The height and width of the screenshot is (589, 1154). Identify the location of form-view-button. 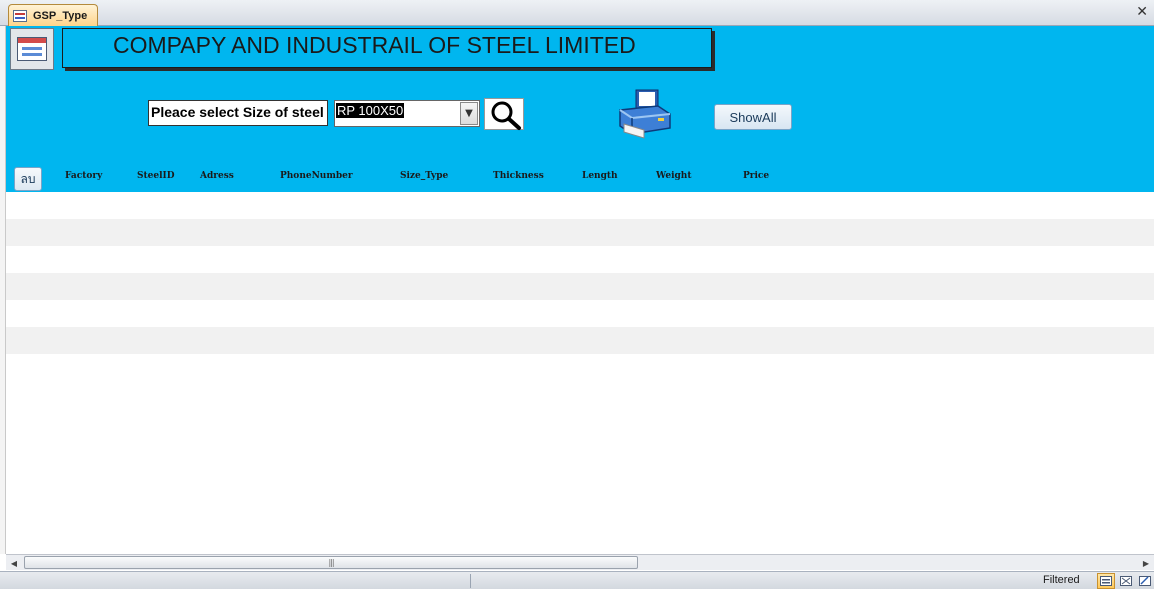
(1106, 581).